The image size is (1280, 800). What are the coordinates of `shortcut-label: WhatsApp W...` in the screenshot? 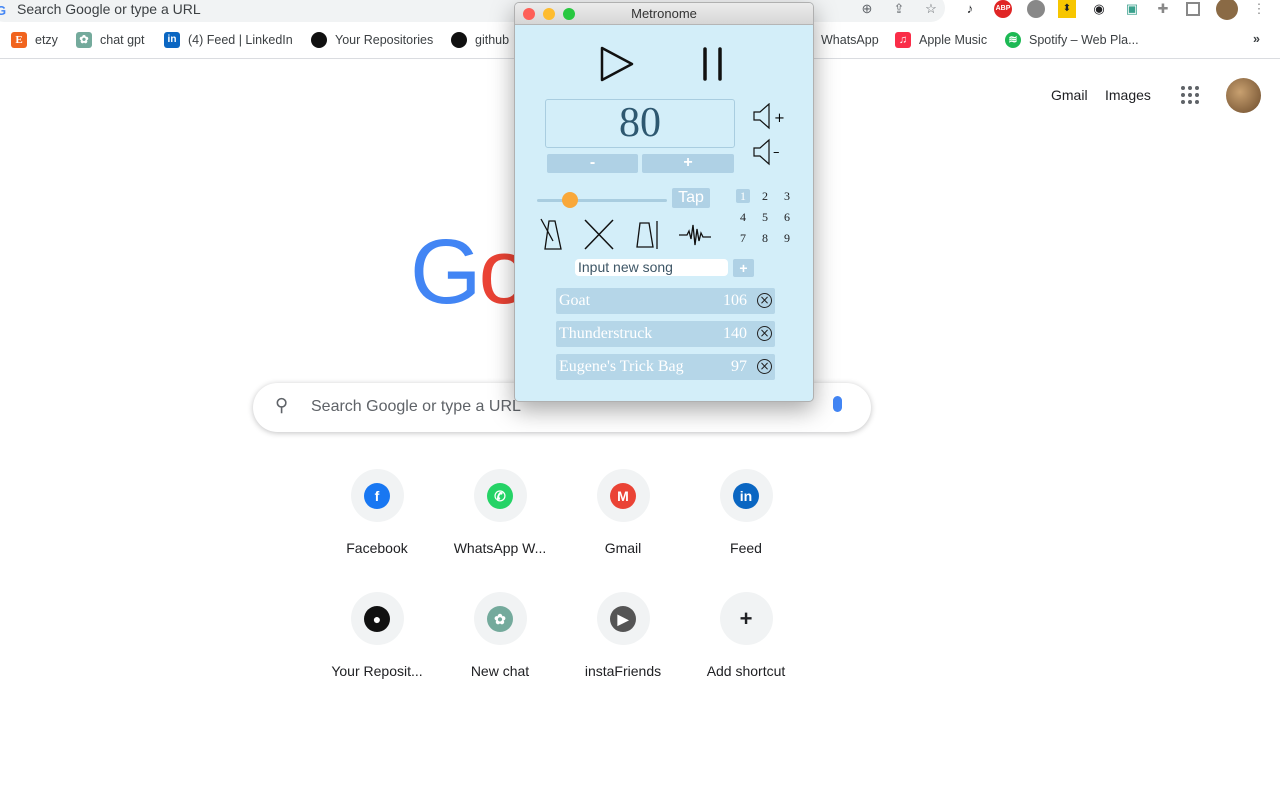 It's located at (500, 548).